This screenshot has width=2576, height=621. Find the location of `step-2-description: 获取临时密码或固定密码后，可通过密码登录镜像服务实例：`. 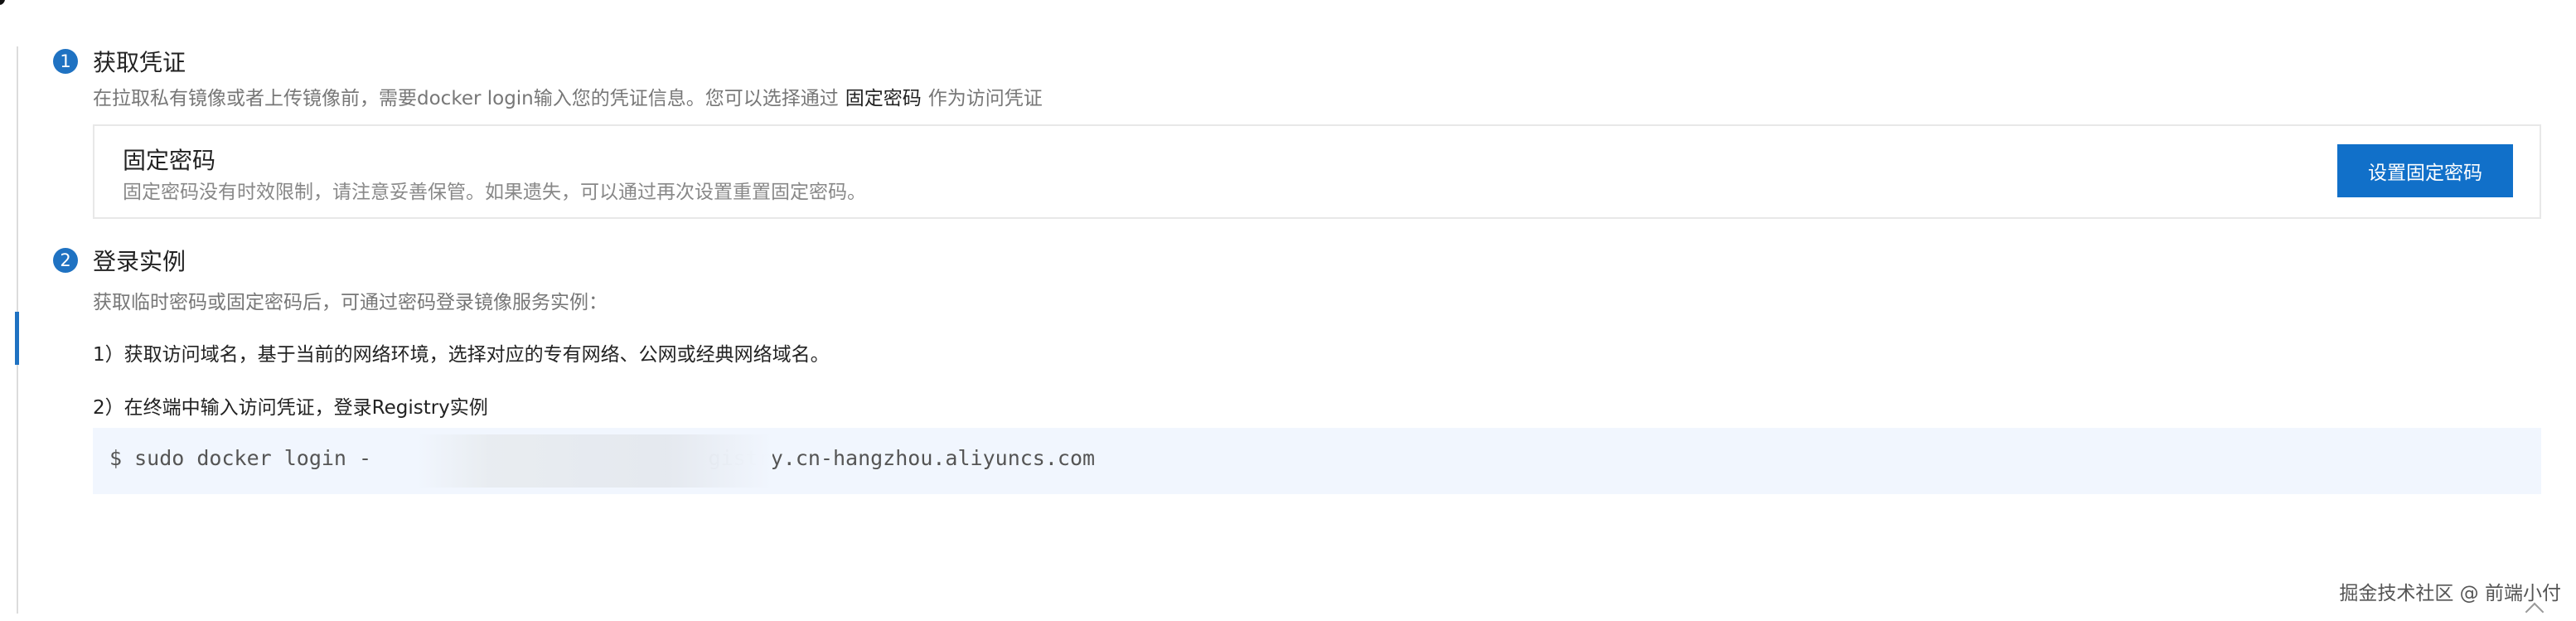

step-2-description: 获取临时密码或固定密码后，可通过密码登录镜像服务实例： is located at coordinates (350, 302).